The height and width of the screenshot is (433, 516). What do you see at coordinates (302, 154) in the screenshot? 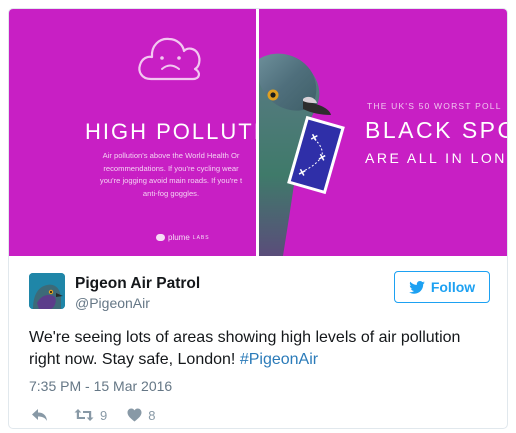
I see `pigeon-with-map-icon` at bounding box center [302, 154].